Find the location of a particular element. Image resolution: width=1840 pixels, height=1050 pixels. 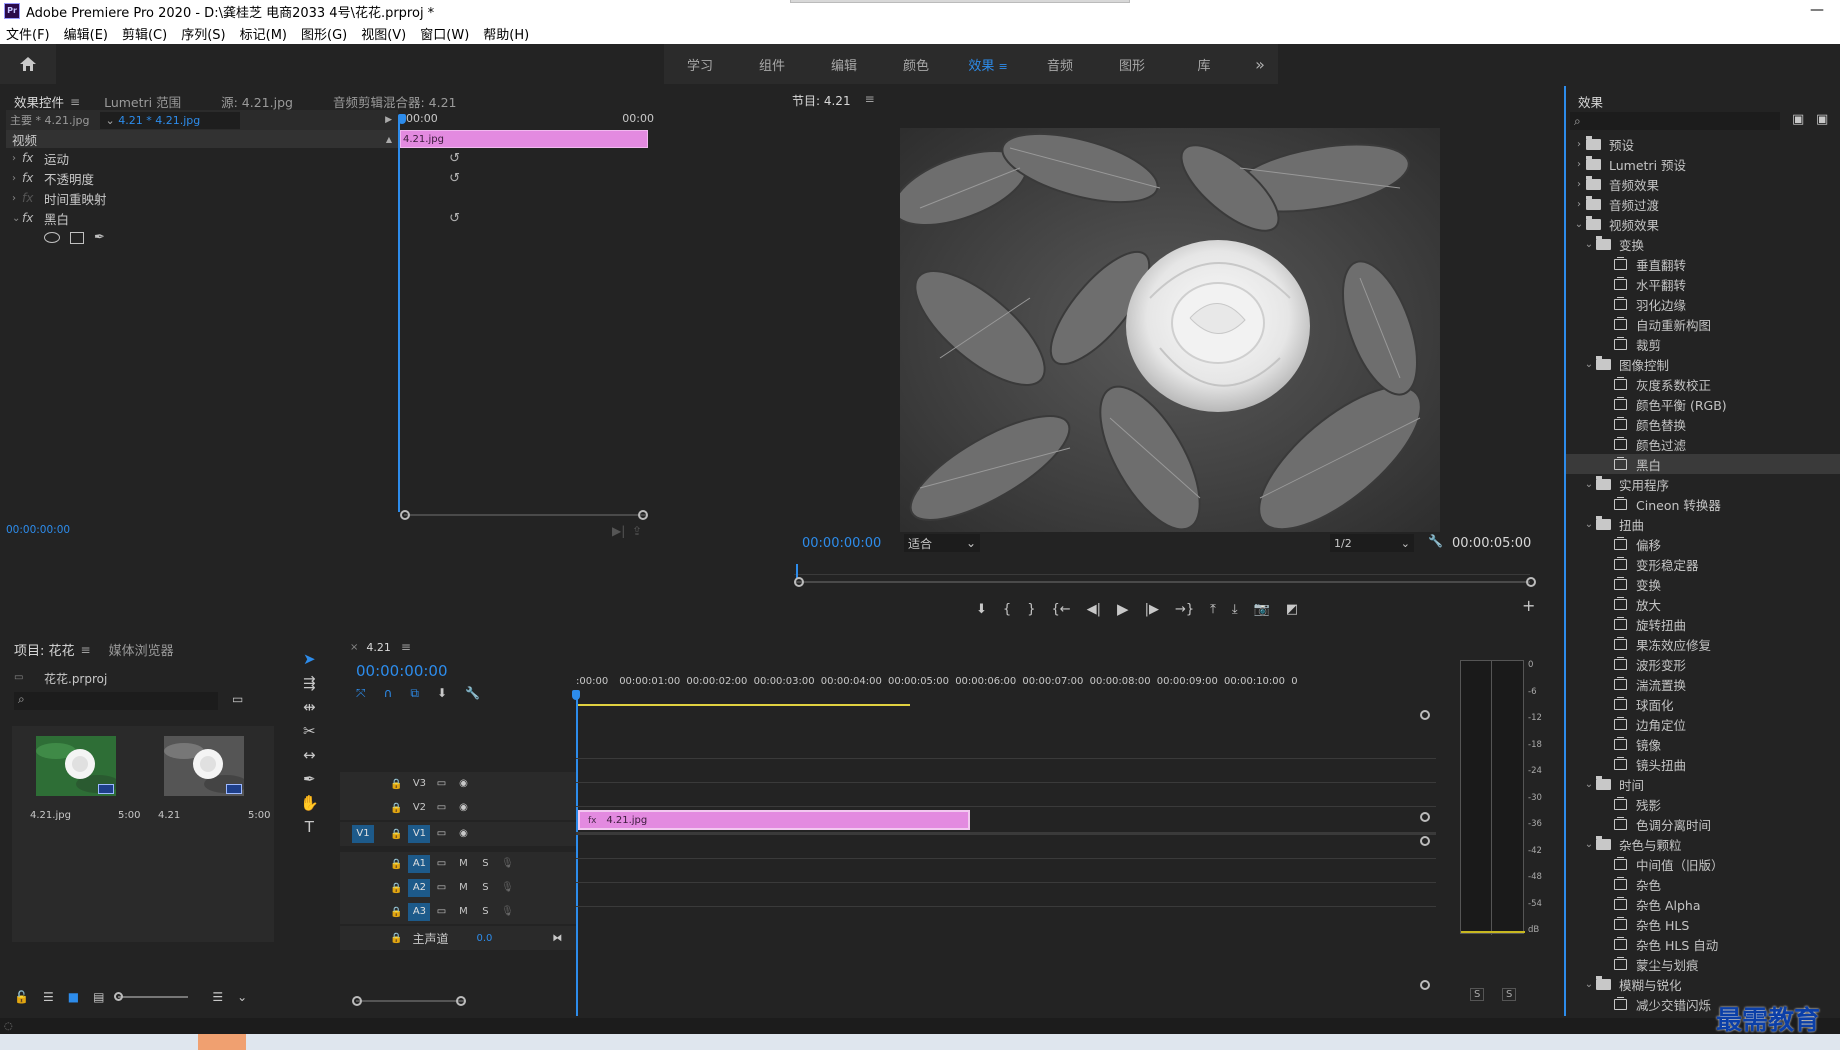

icon-view-icon: ■ is located at coordinates (73, 997).